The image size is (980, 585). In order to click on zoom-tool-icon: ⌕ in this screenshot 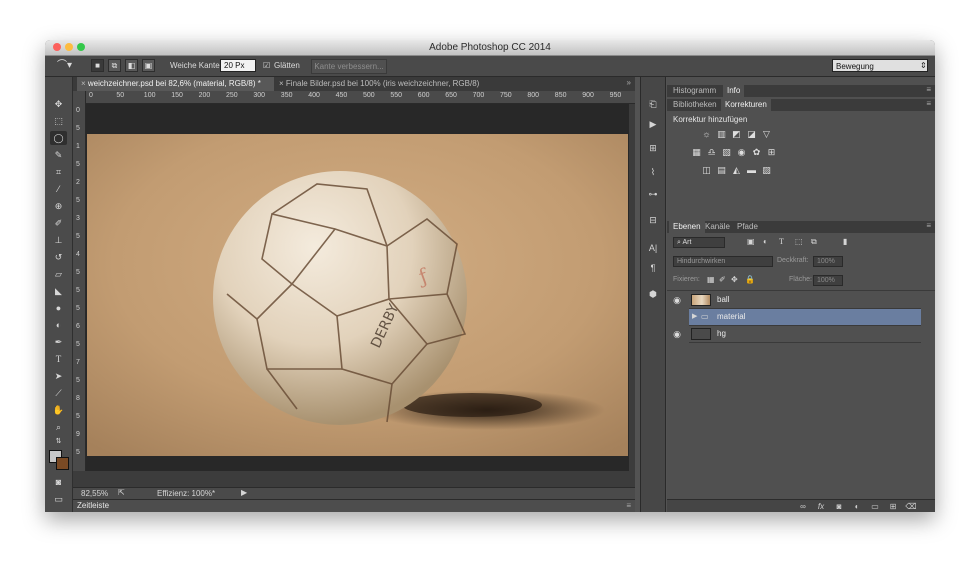, I will do `click(58, 427)`.